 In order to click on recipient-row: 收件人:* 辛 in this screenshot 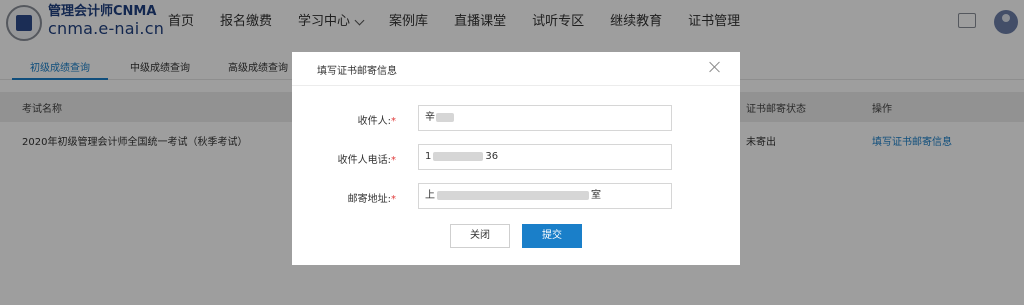, I will do `click(516, 118)`.